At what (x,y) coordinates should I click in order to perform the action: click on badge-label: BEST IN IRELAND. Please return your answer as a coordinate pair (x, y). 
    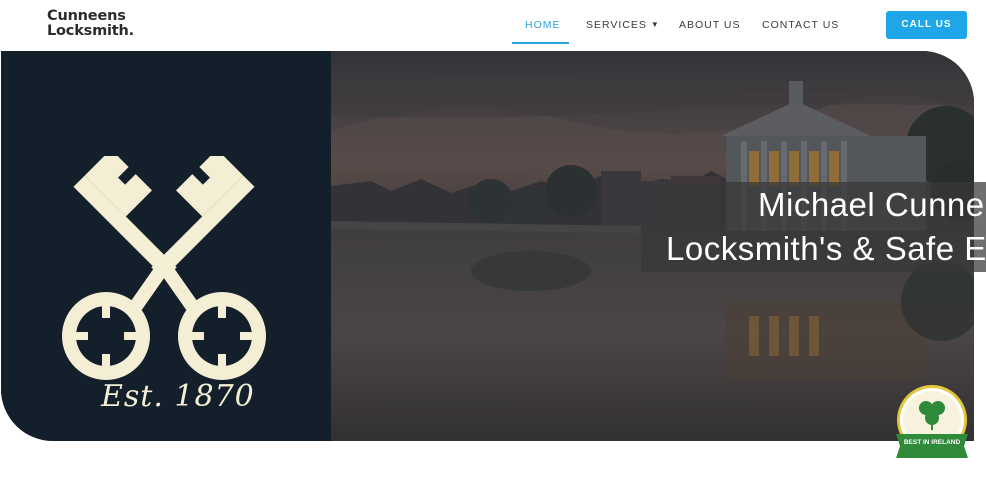
    Looking at the image, I should click on (932, 442).